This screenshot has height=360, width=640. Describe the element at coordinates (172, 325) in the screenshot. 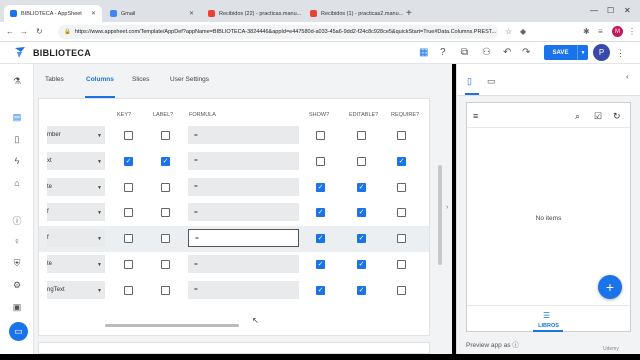

I see `horizontal-scrollbar` at that location.